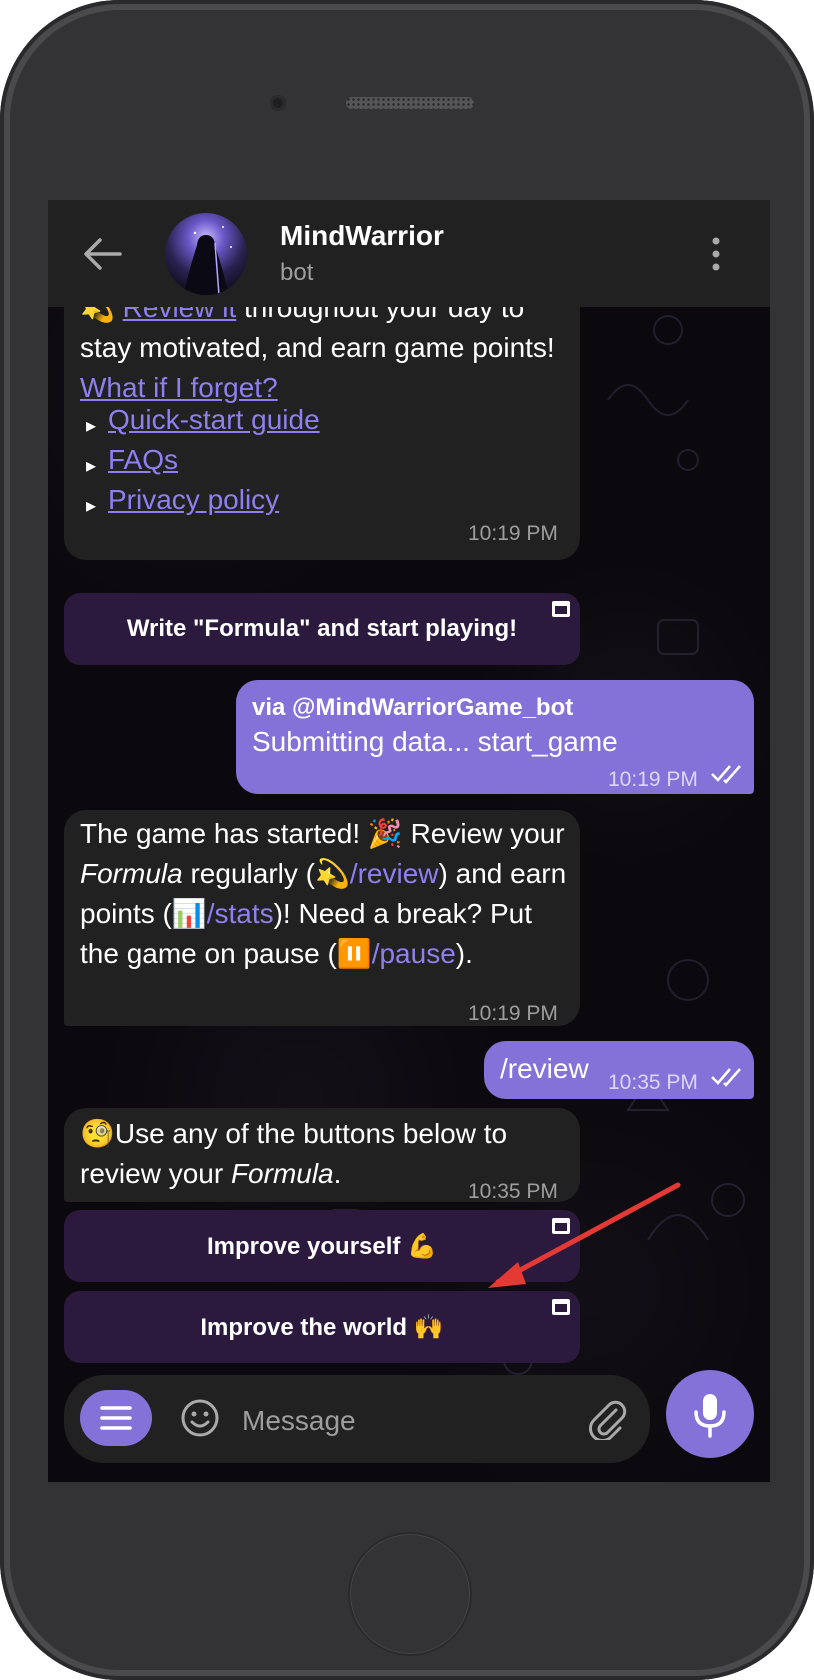 The height and width of the screenshot is (1680, 814). What do you see at coordinates (413, 707) in the screenshot?
I see `via-bot-label: via @MindWarriorGame_bot` at bounding box center [413, 707].